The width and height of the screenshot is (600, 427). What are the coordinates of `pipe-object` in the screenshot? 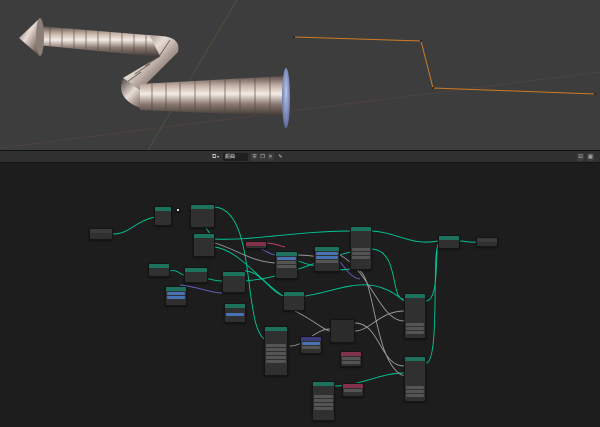 It's located at (154, 73).